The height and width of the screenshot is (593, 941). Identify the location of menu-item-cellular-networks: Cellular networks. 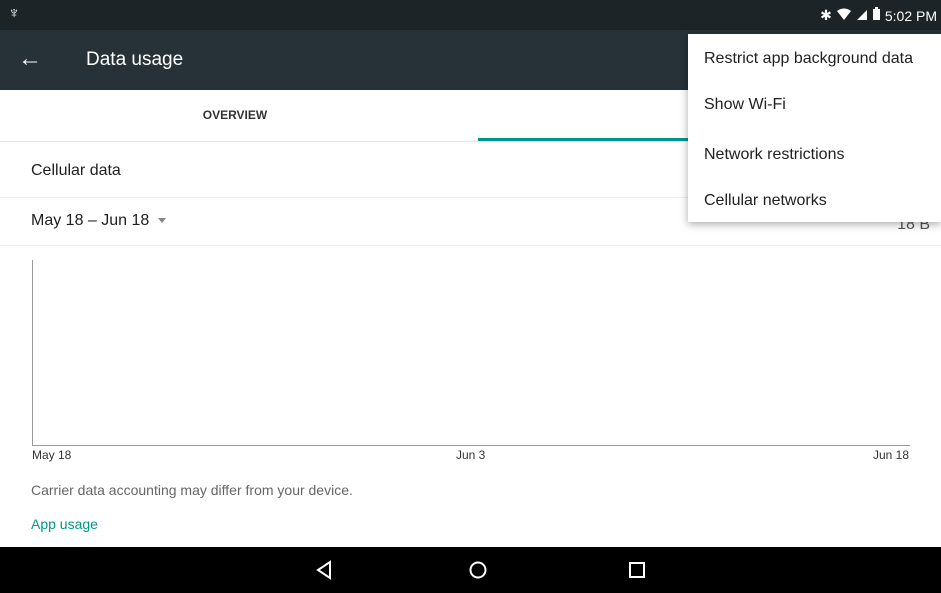
(765, 201).